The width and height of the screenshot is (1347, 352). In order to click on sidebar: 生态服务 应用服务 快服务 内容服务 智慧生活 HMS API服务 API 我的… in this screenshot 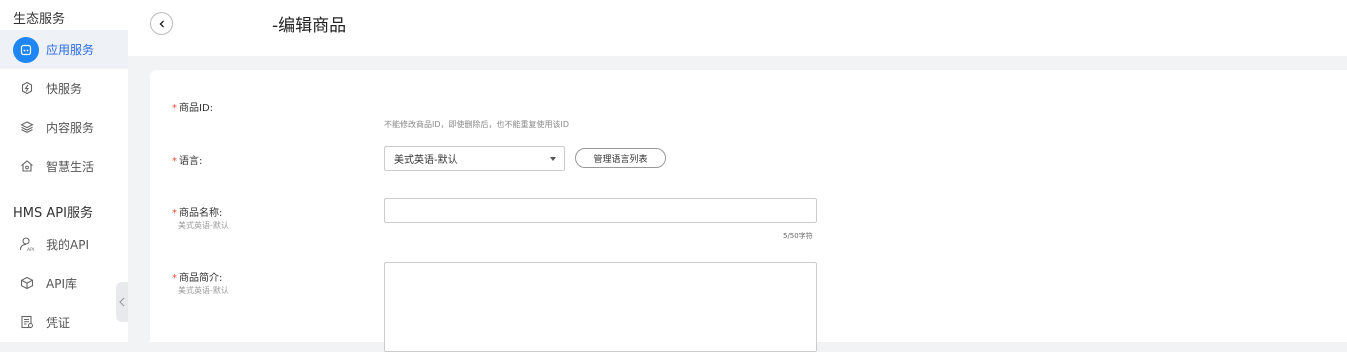, I will do `click(64, 171)`.